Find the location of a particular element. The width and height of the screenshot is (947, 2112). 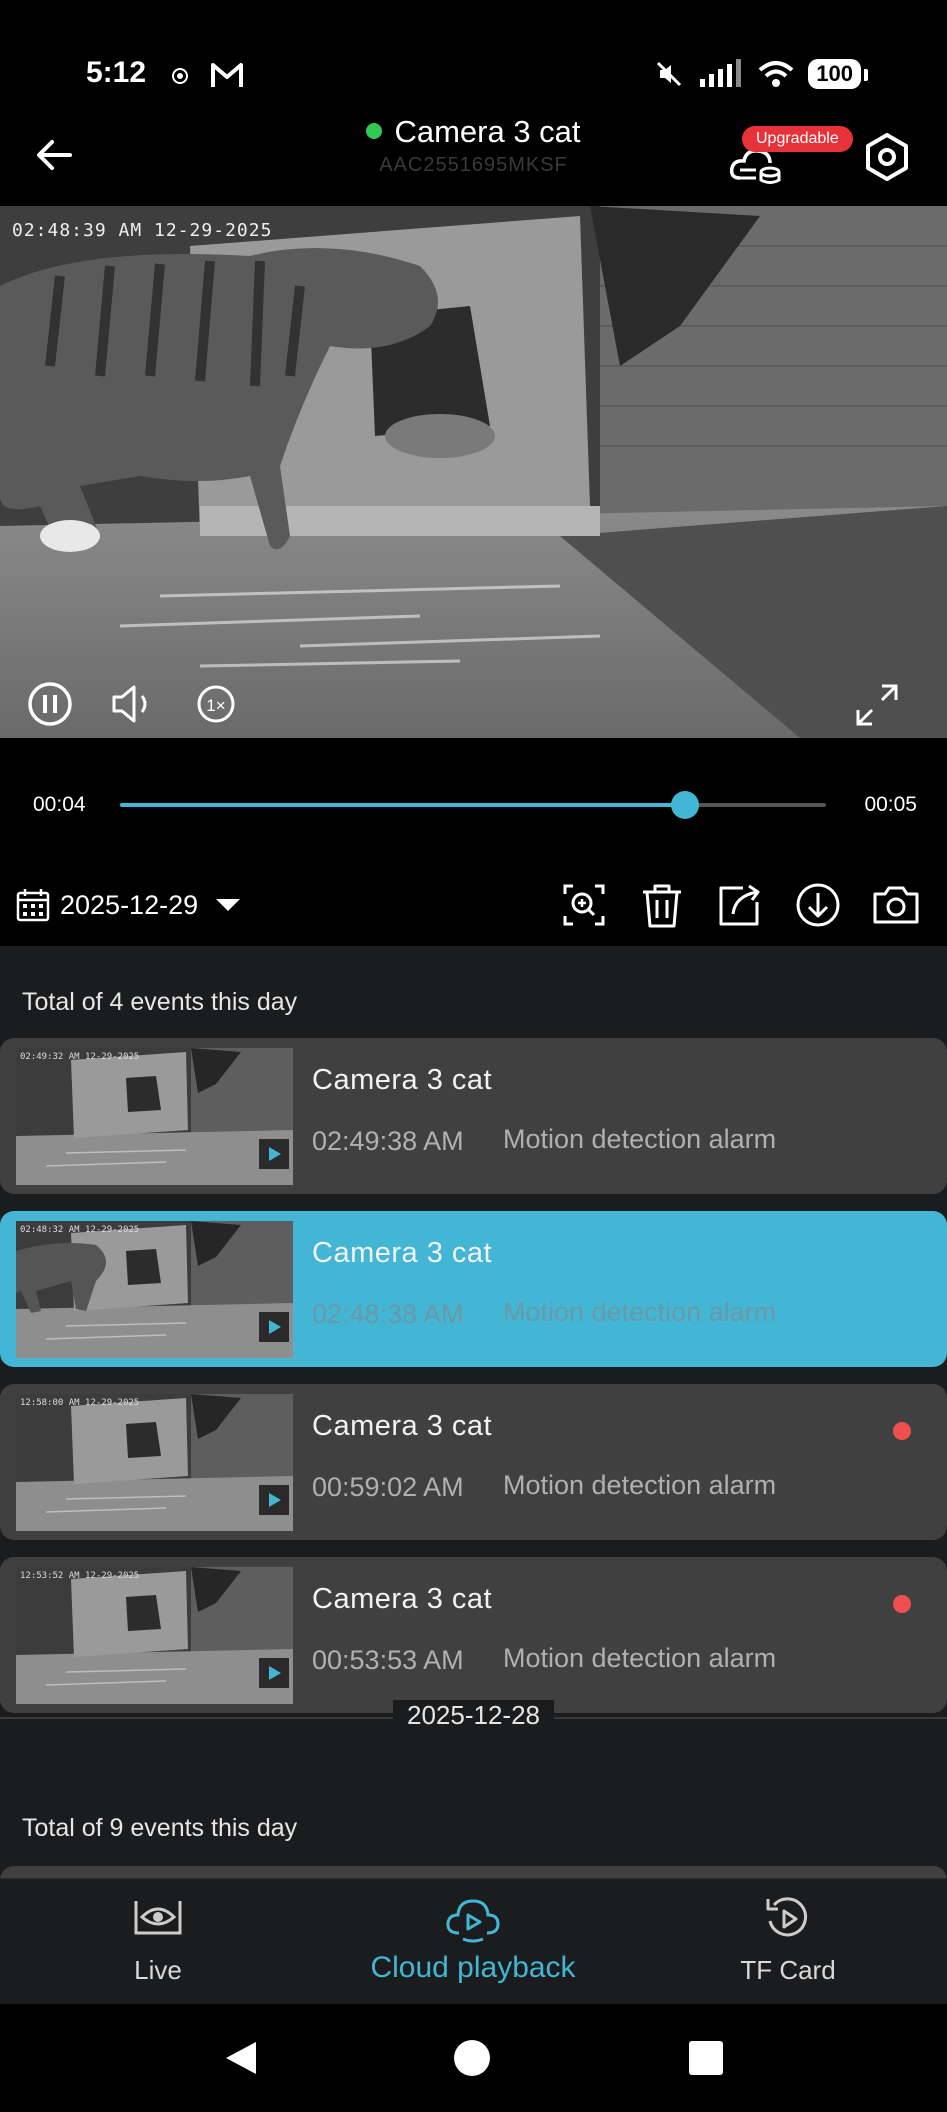

camera-name: Camera 3 cat is located at coordinates (487, 131).